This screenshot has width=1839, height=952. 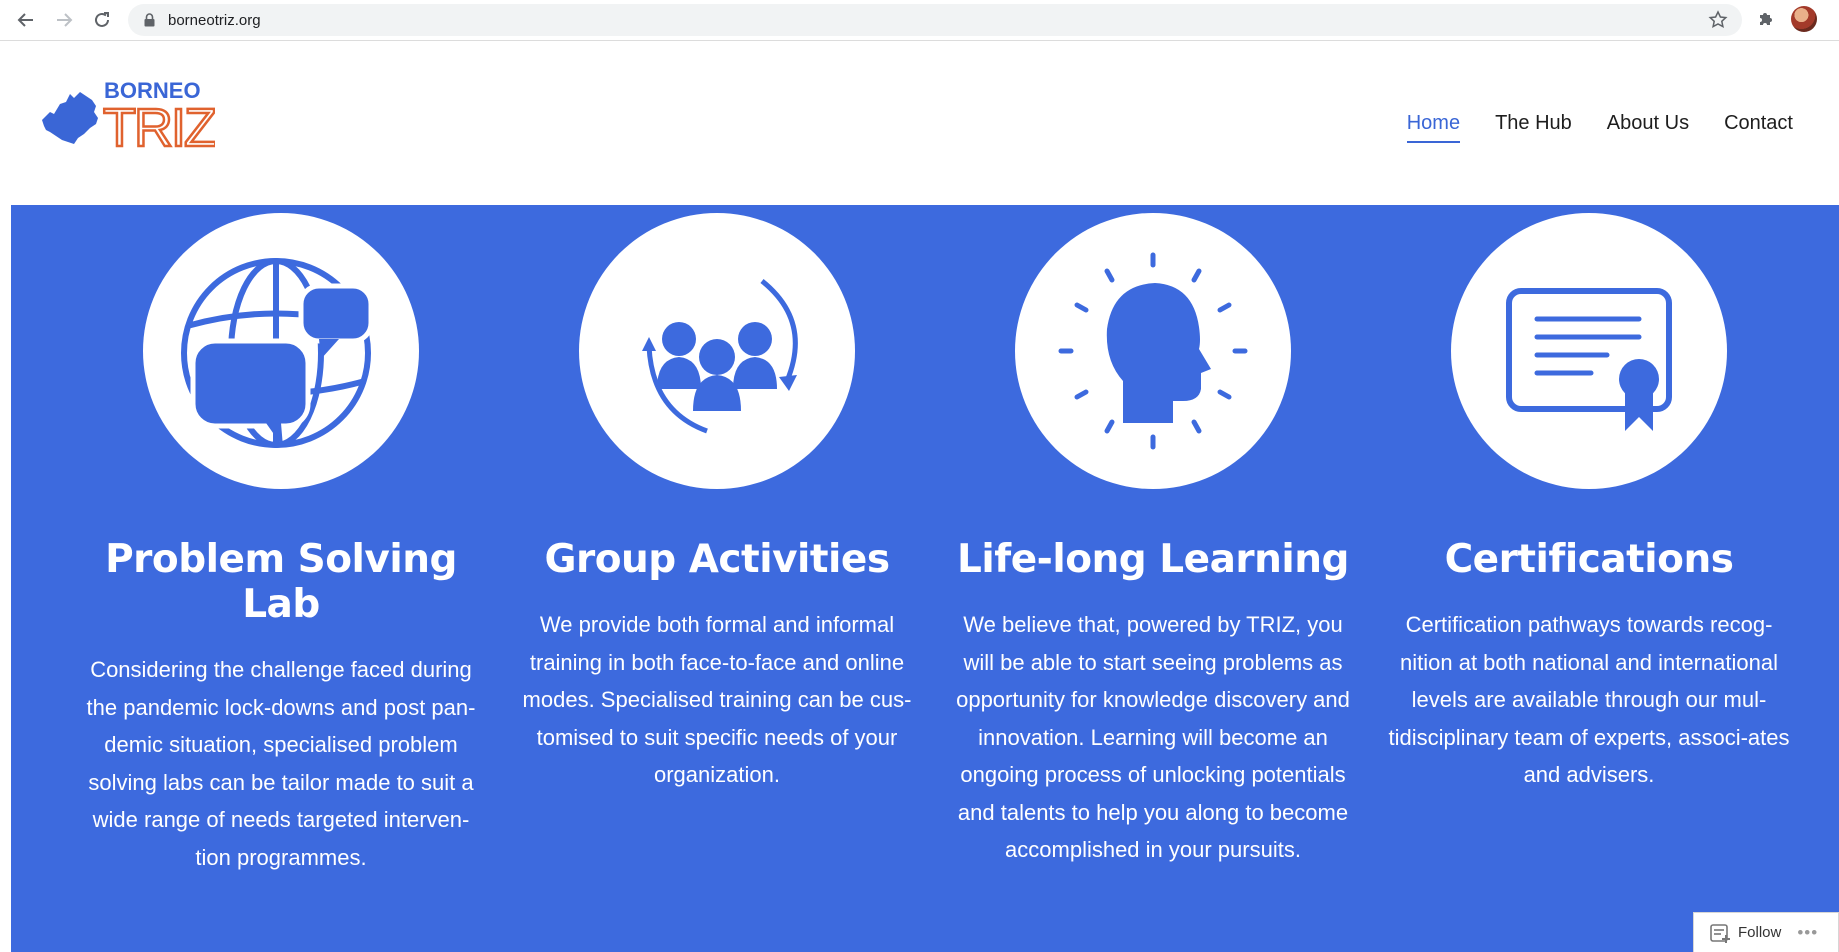 I want to click on browser-toolbar: borneotriz.org, so click(x=919, y=20).